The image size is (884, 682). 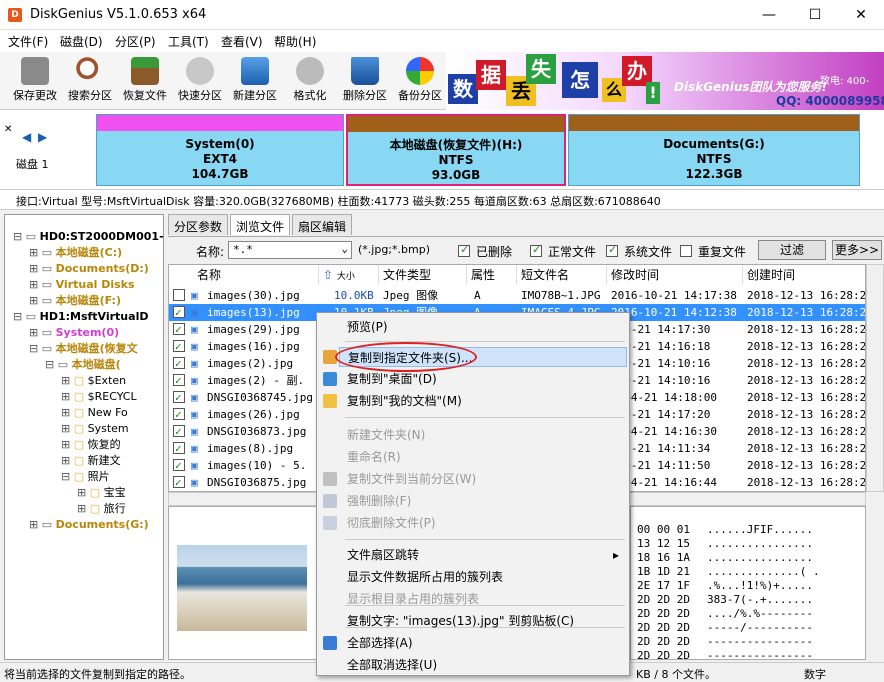 What do you see at coordinates (75, 301) in the screenshot?
I see `tree-node: ⊞ ▭ 本地磁盘(F:)` at bounding box center [75, 301].